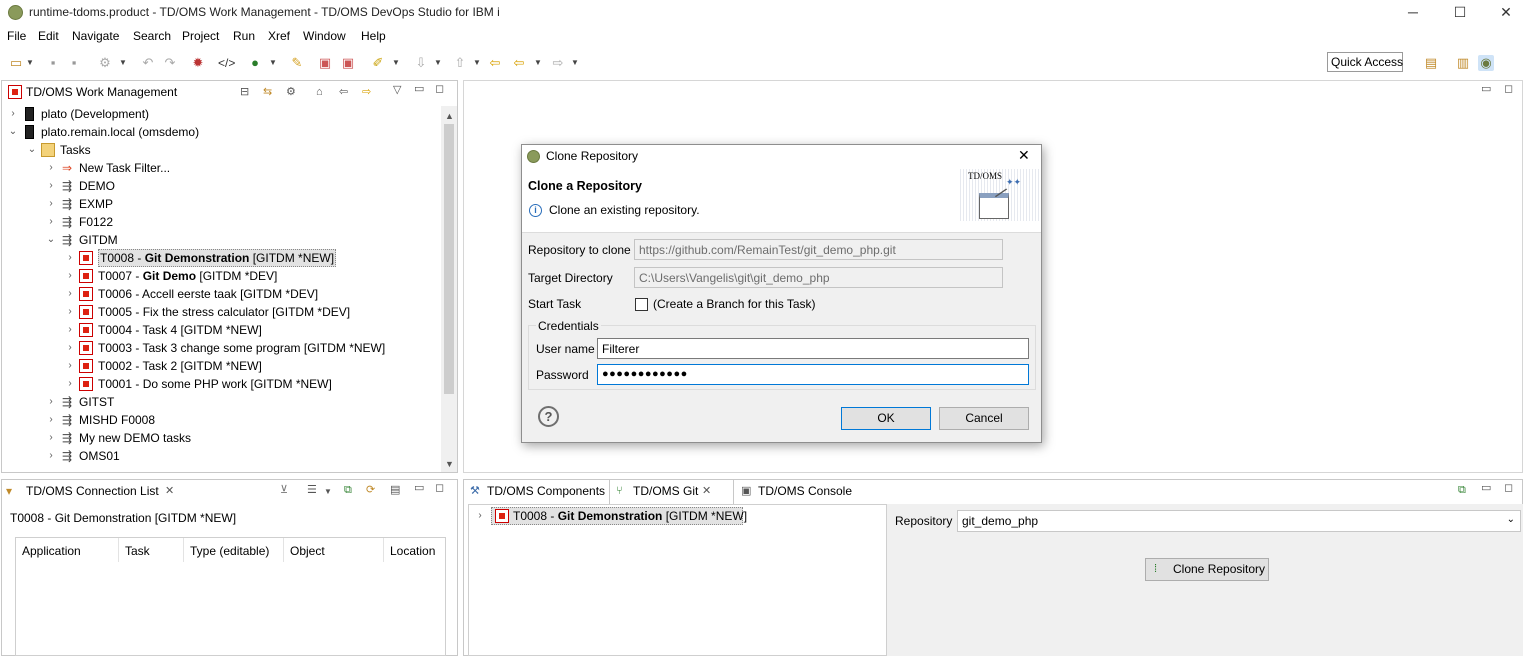  What do you see at coordinates (548, 416) in the screenshot?
I see `help-icon: ?` at bounding box center [548, 416].